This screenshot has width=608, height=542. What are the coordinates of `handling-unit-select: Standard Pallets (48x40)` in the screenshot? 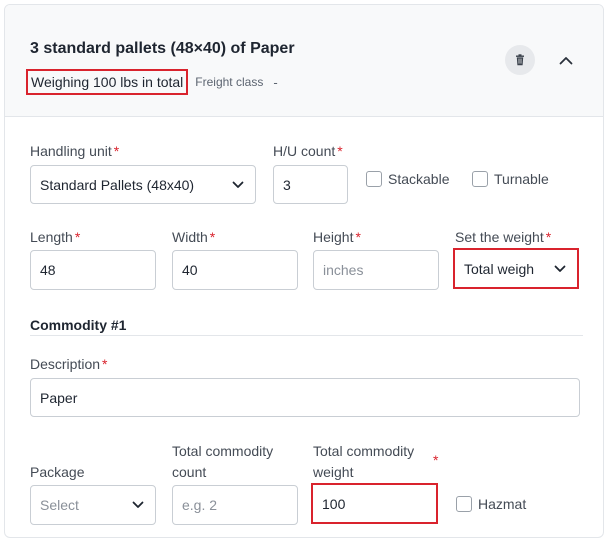 It's located at (143, 184).